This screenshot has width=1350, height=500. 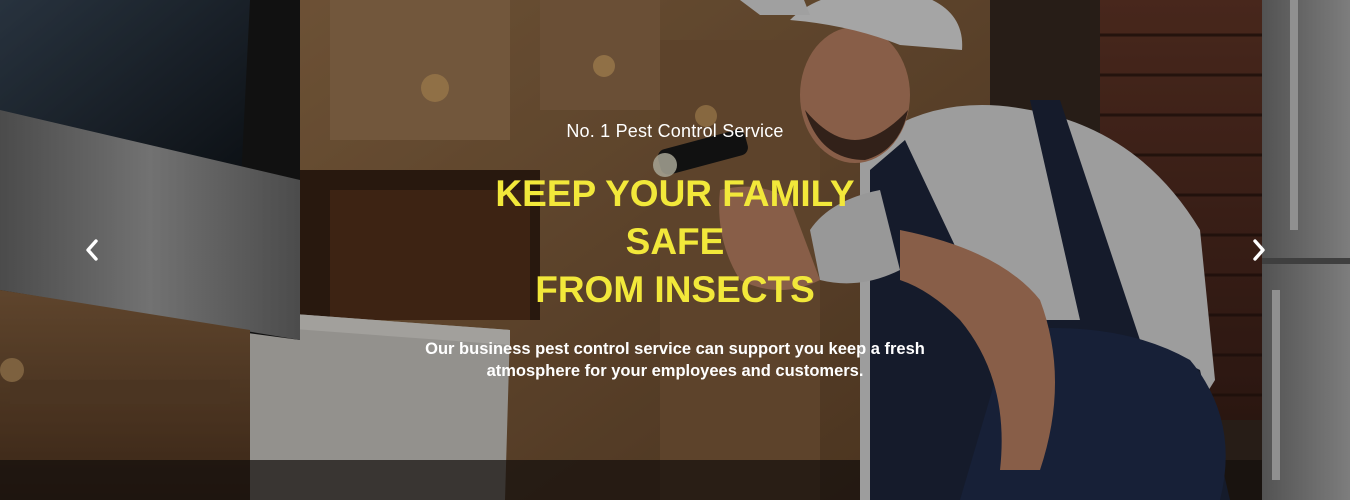 I want to click on slider-next-button, so click(x=1259, y=250).